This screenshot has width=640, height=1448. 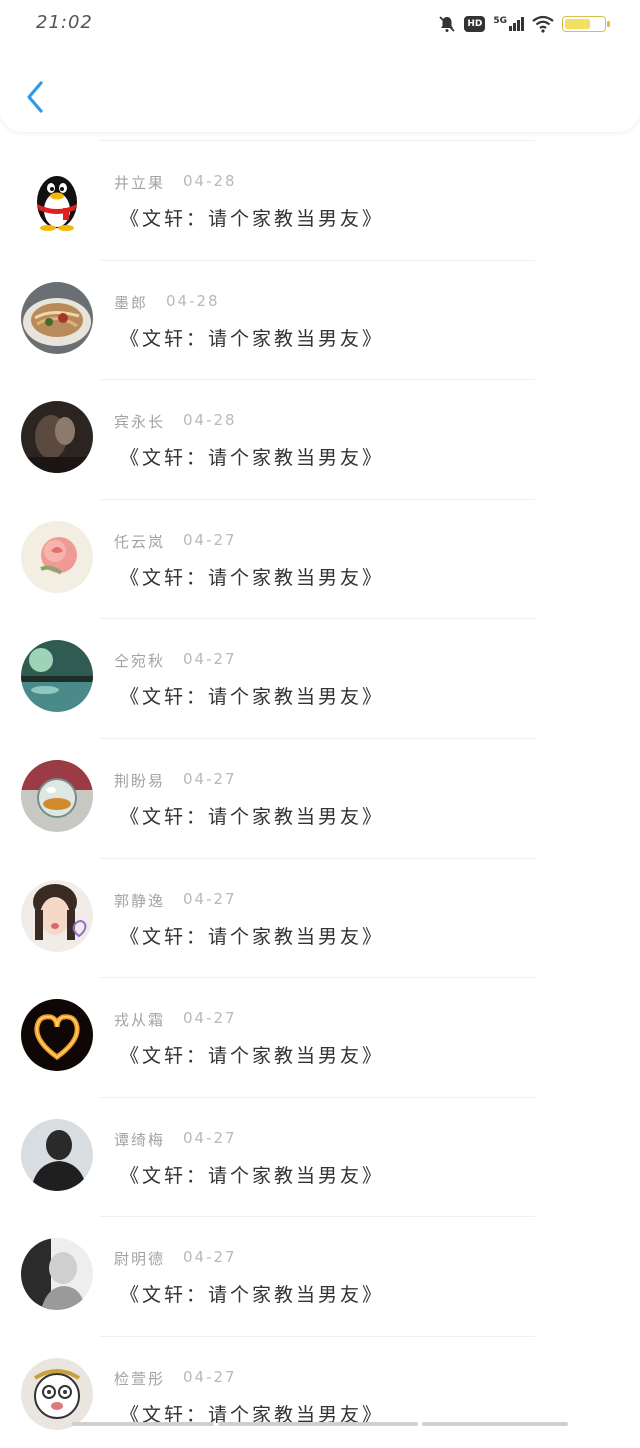 I want to click on sender-name: 墨郎, so click(x=131, y=302).